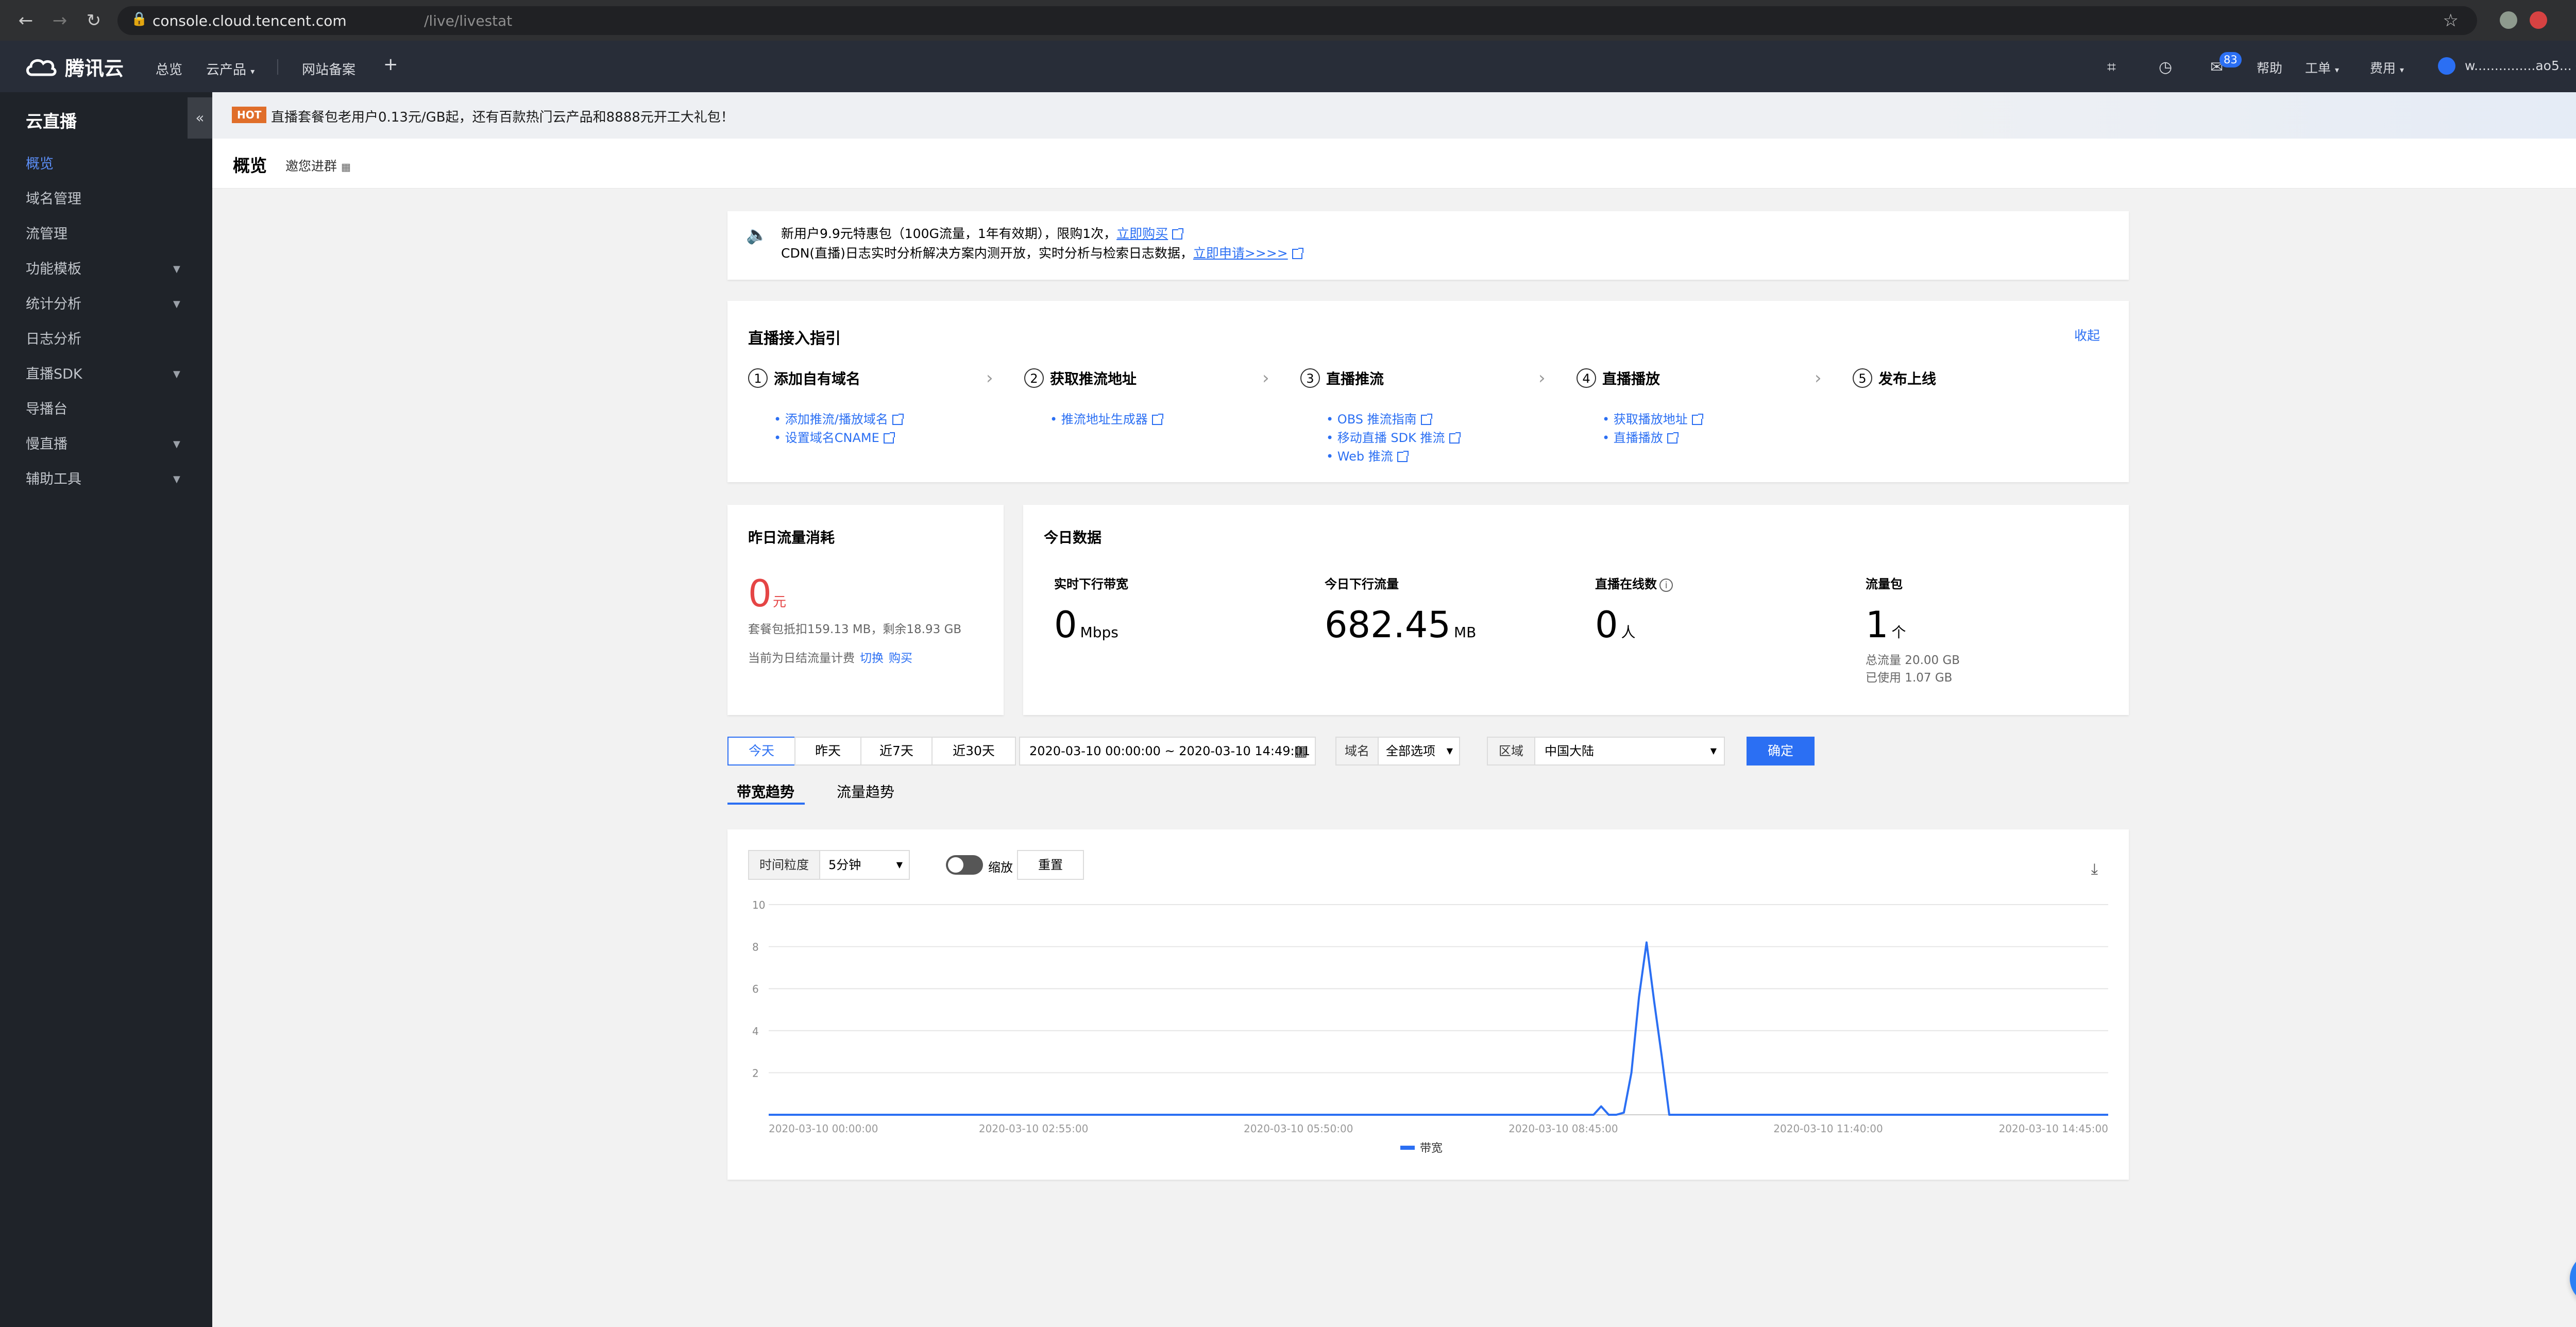  I want to click on guide-link-text: 直播播放, so click(1638, 438).